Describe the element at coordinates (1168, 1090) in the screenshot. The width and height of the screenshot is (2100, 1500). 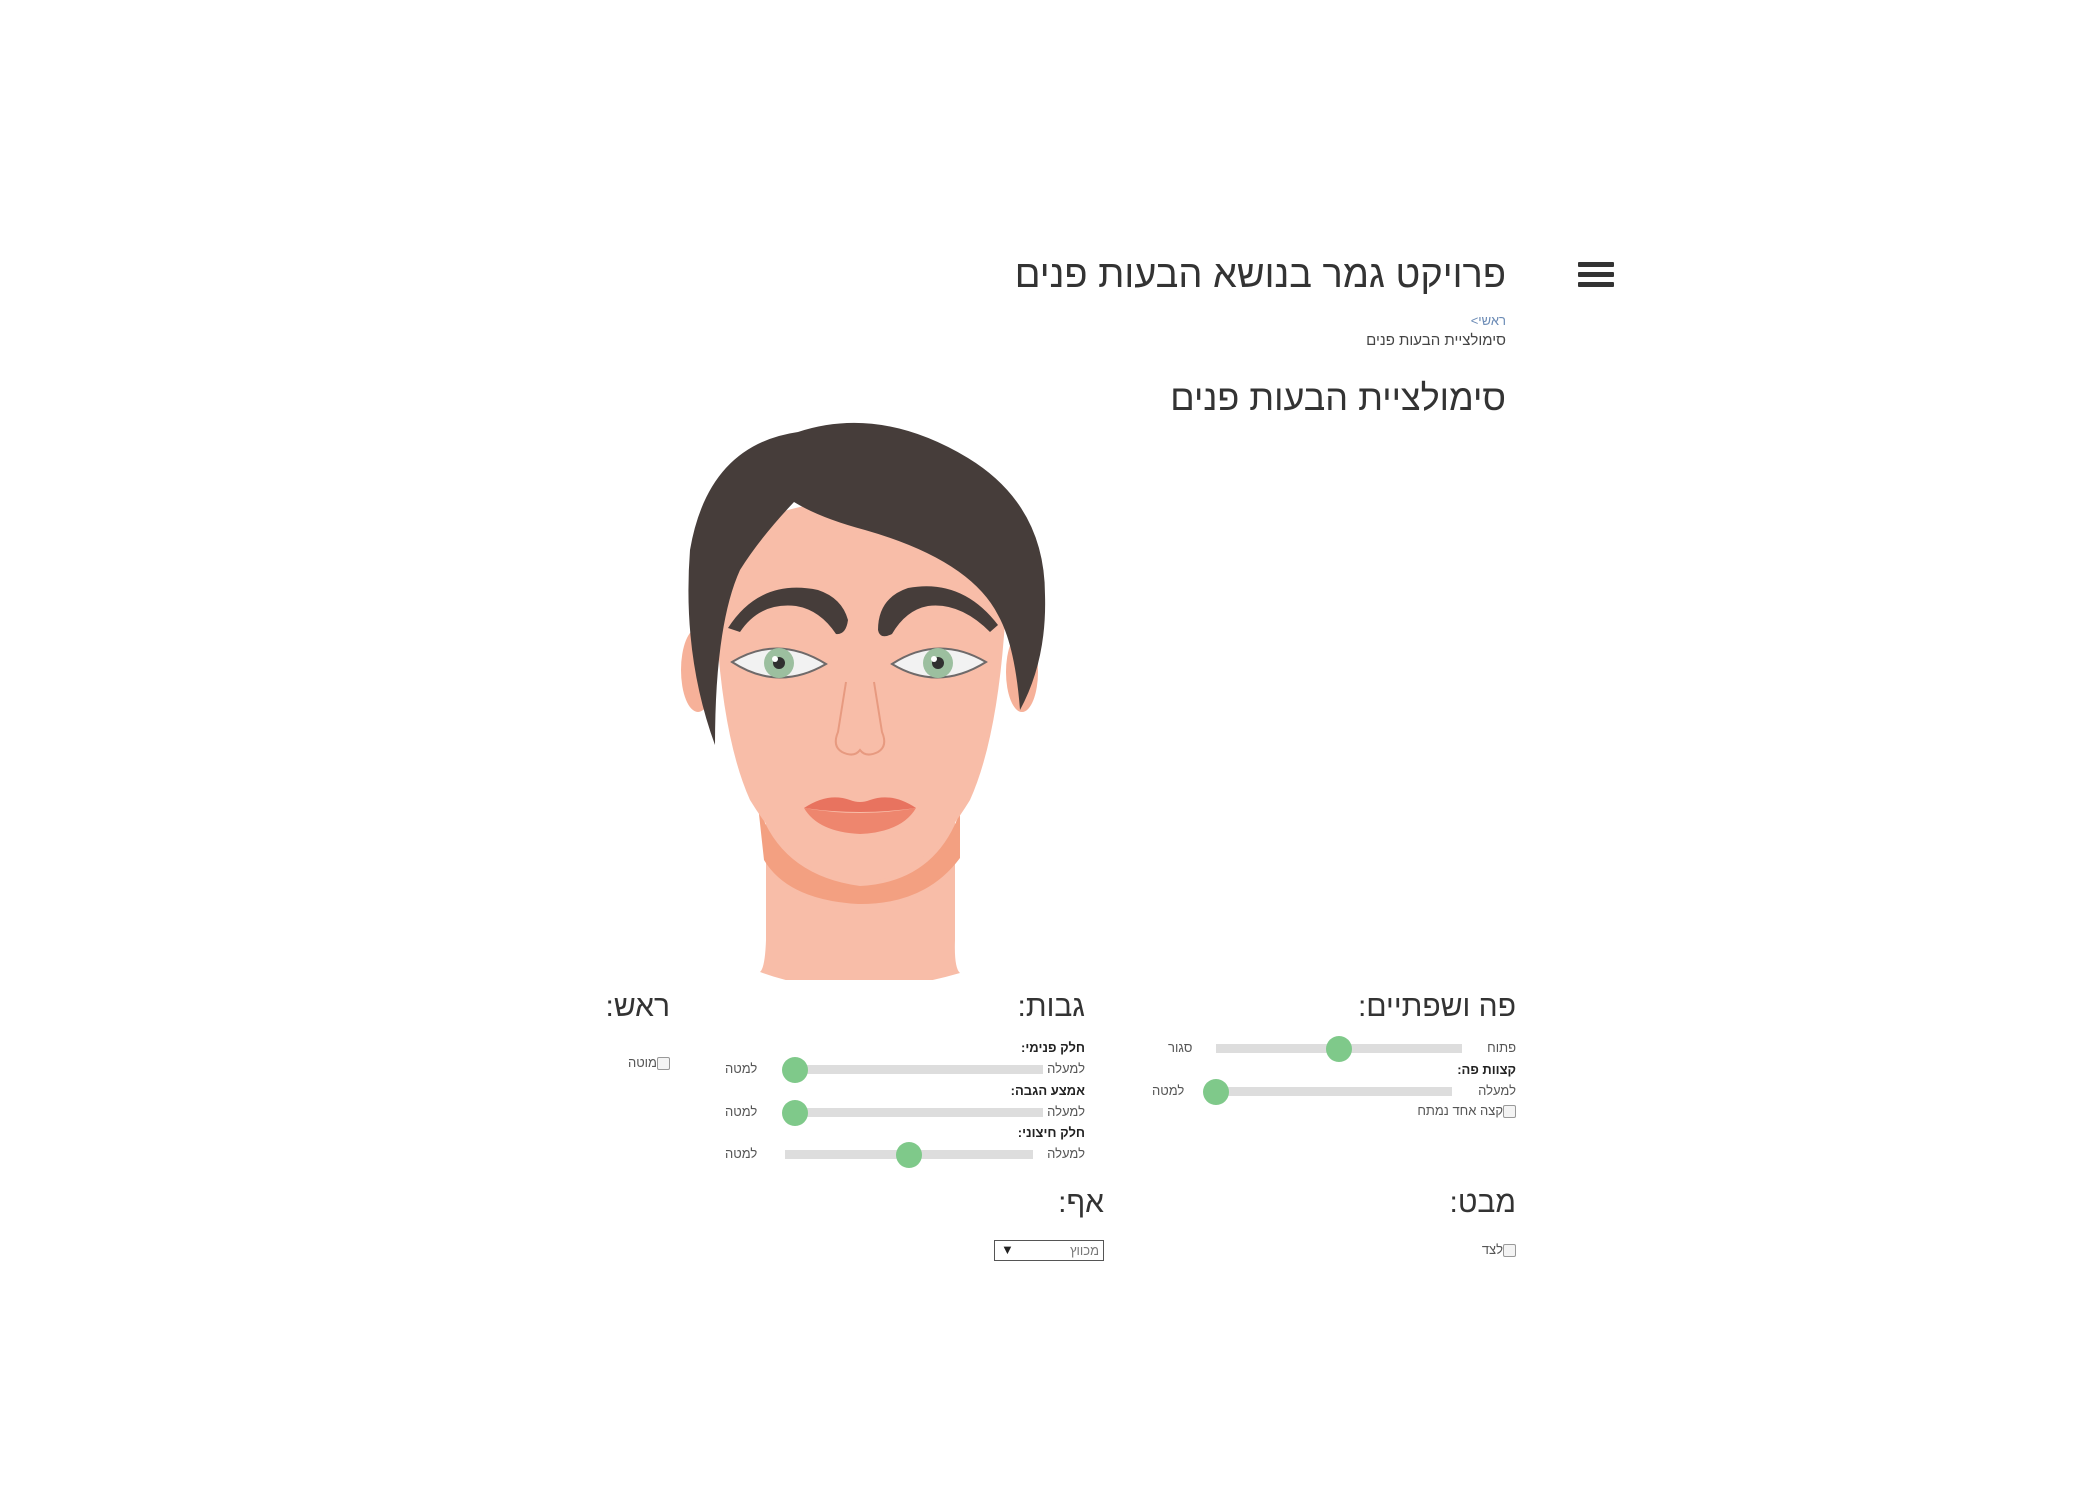
I see `mouth-corners-left-label: למטה` at that location.